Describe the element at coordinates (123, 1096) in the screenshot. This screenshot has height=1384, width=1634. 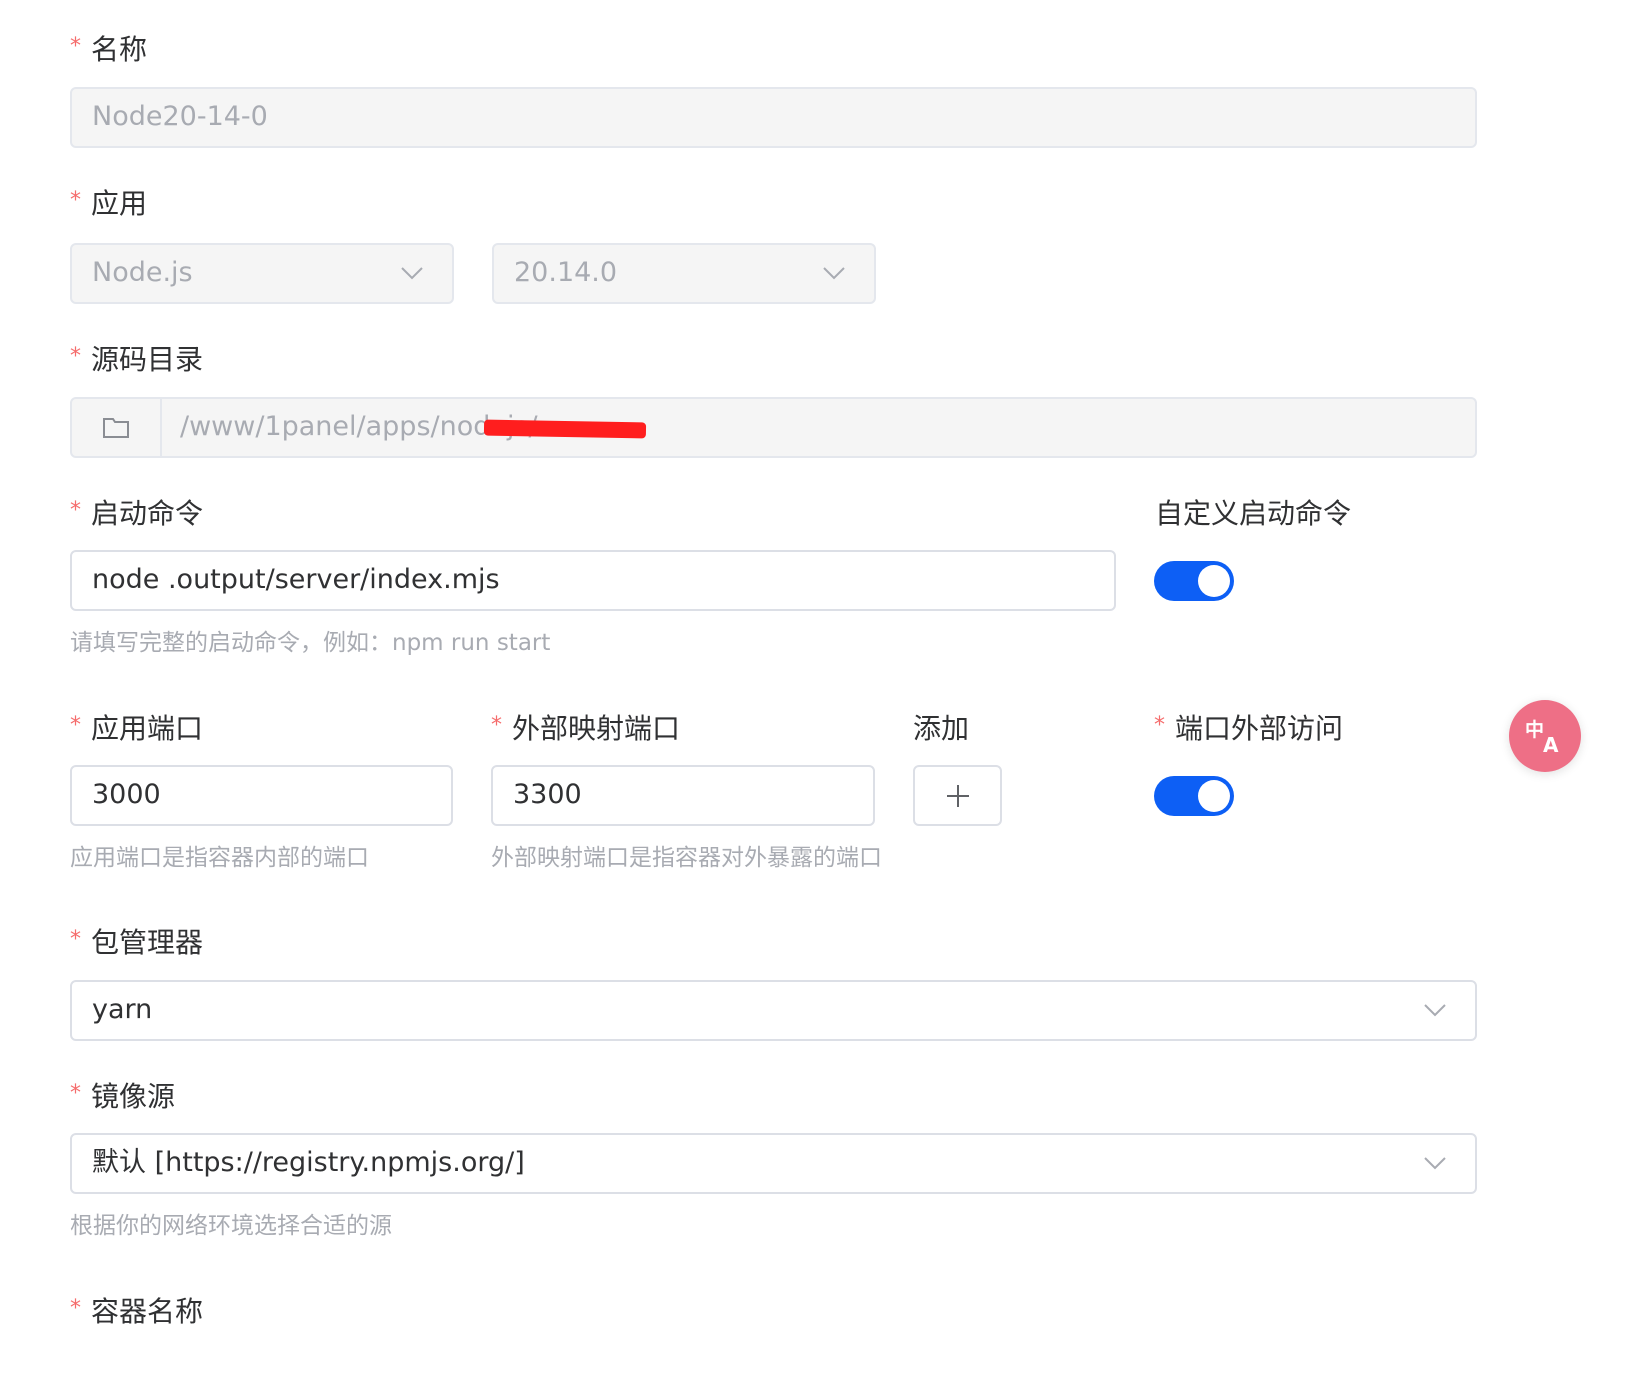
I see `mirror-label: * 镜像源` at that location.